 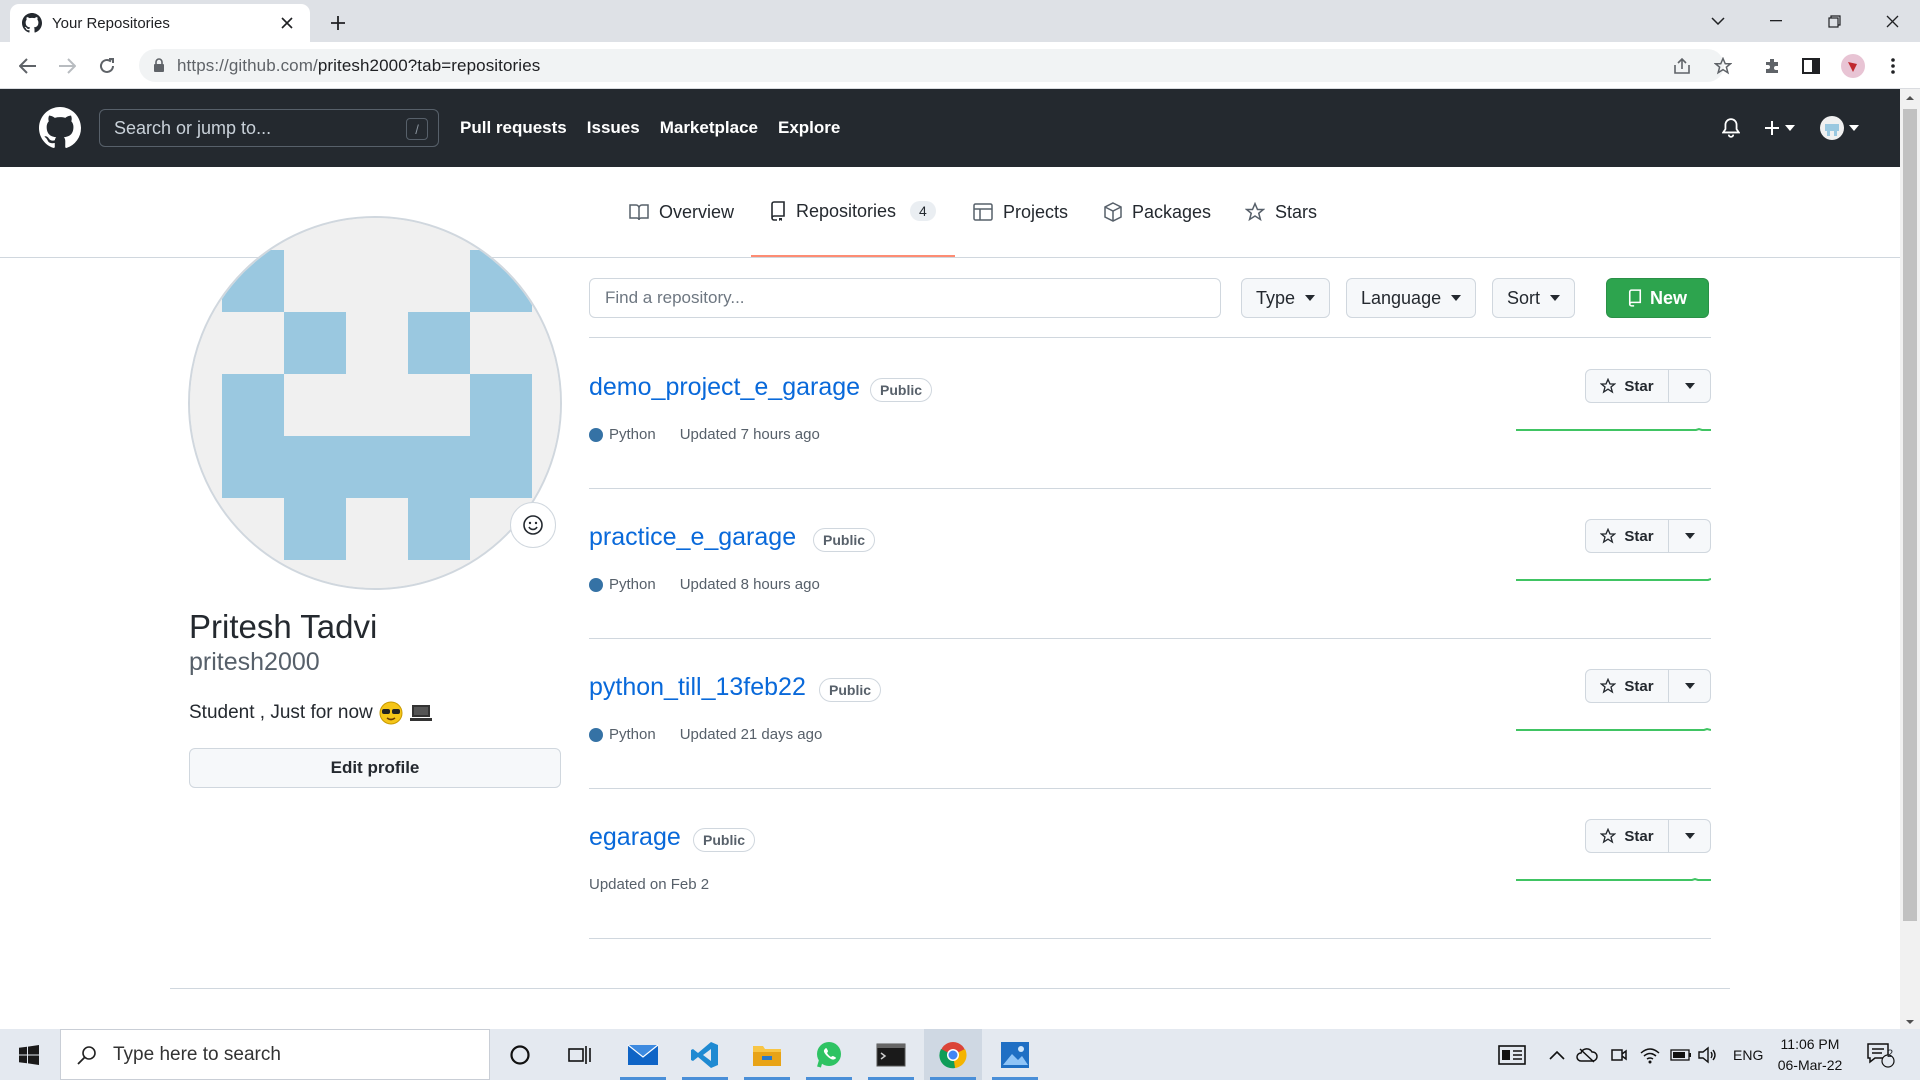 I want to click on tab-packages: Packages, so click(x=1157, y=212).